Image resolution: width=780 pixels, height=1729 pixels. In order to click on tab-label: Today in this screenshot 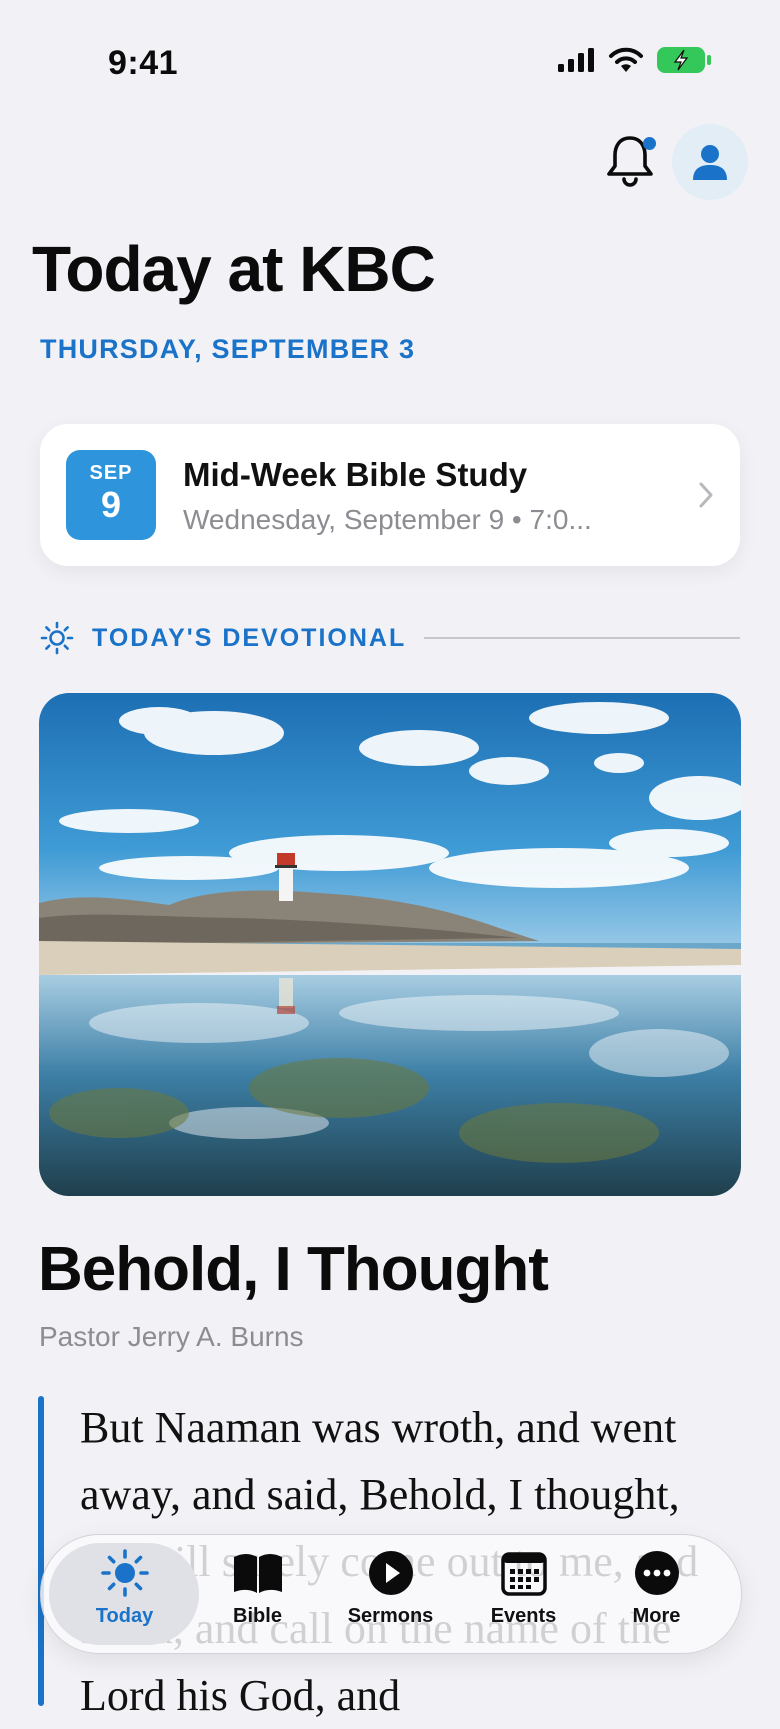, I will do `click(124, 1616)`.